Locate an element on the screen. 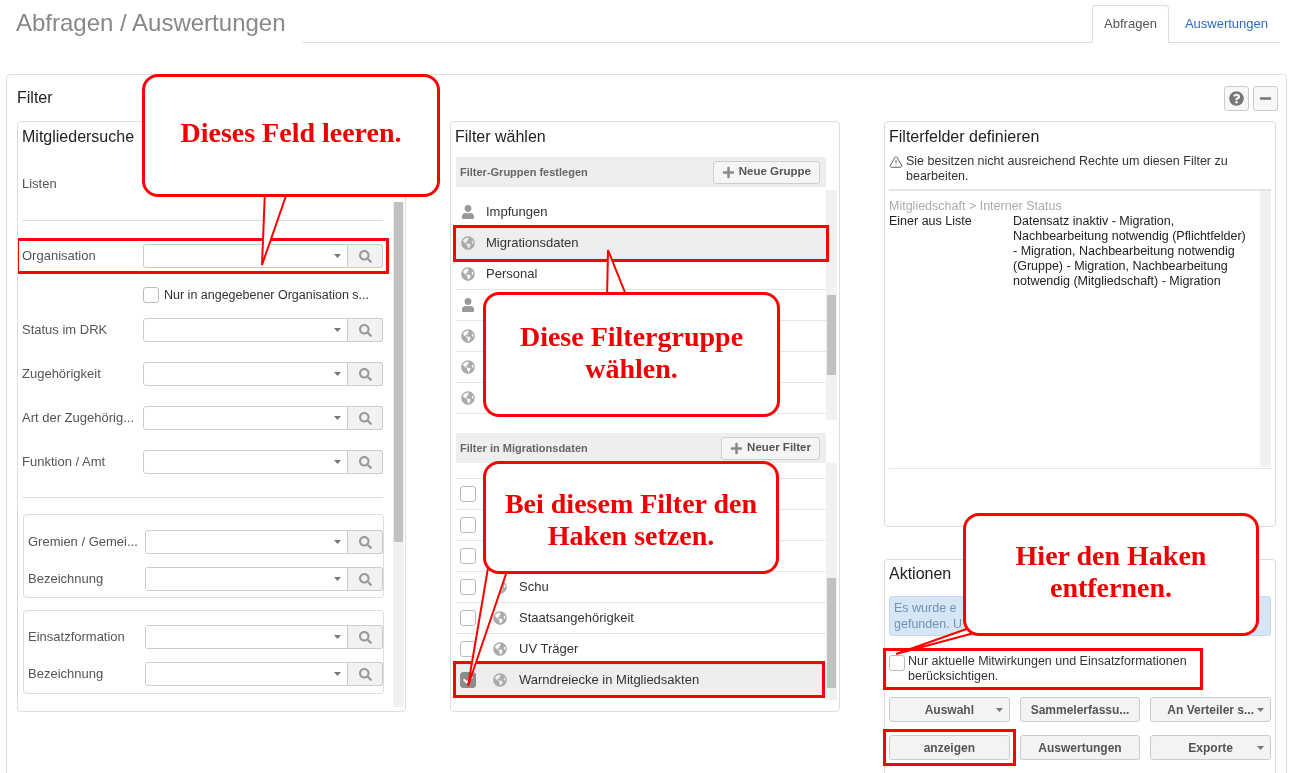  warning-icon is located at coordinates (896, 162).